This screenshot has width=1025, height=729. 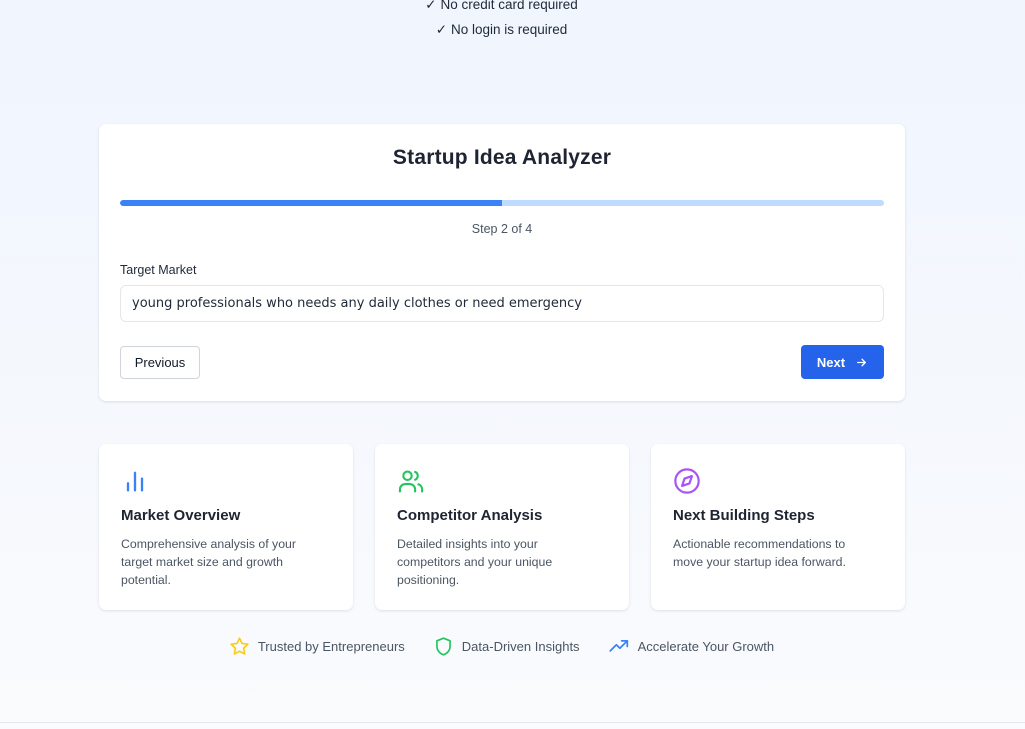 I want to click on arrow-right-icon, so click(x=862, y=362).